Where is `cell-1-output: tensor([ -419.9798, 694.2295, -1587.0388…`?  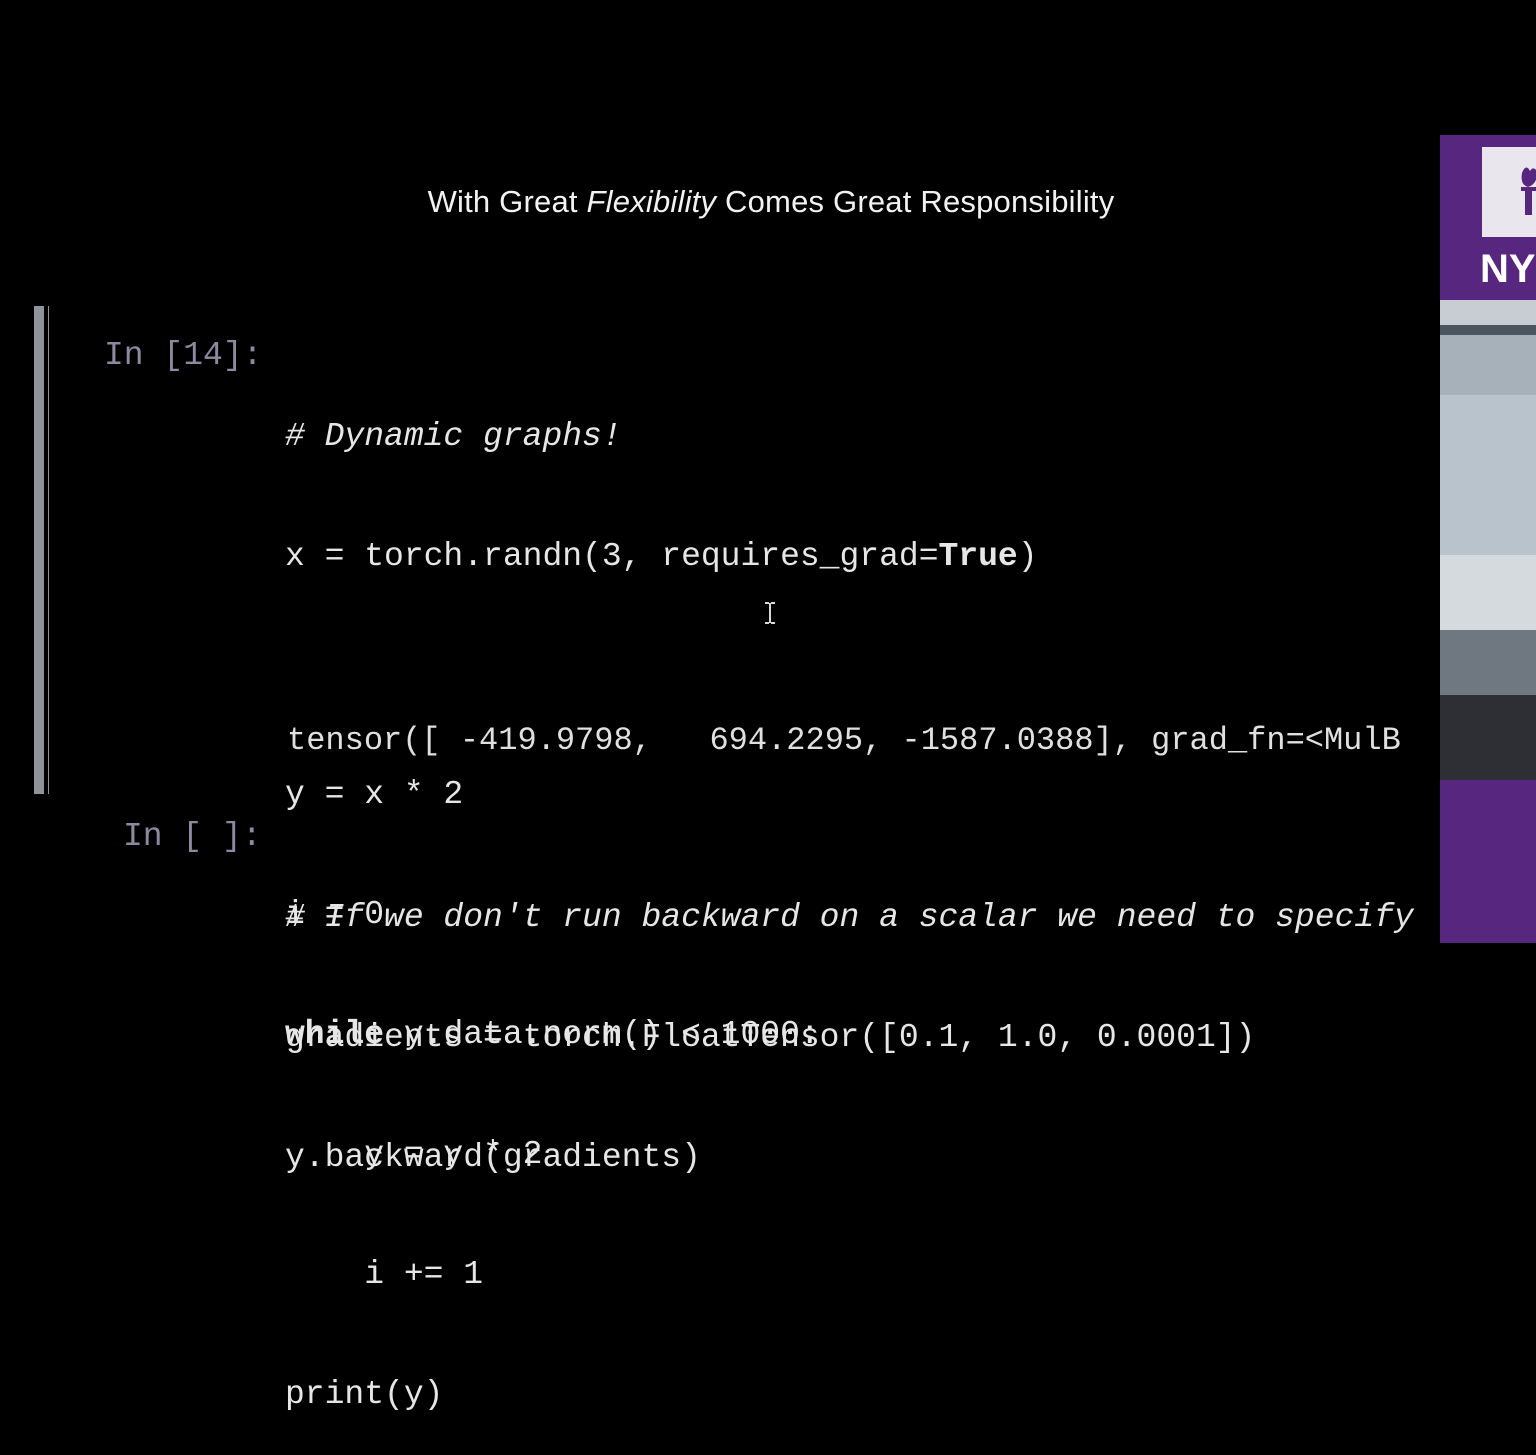 cell-1-output: tensor([ -419.9798, 694.2295, -1587.0388… is located at coordinates (844, 740).